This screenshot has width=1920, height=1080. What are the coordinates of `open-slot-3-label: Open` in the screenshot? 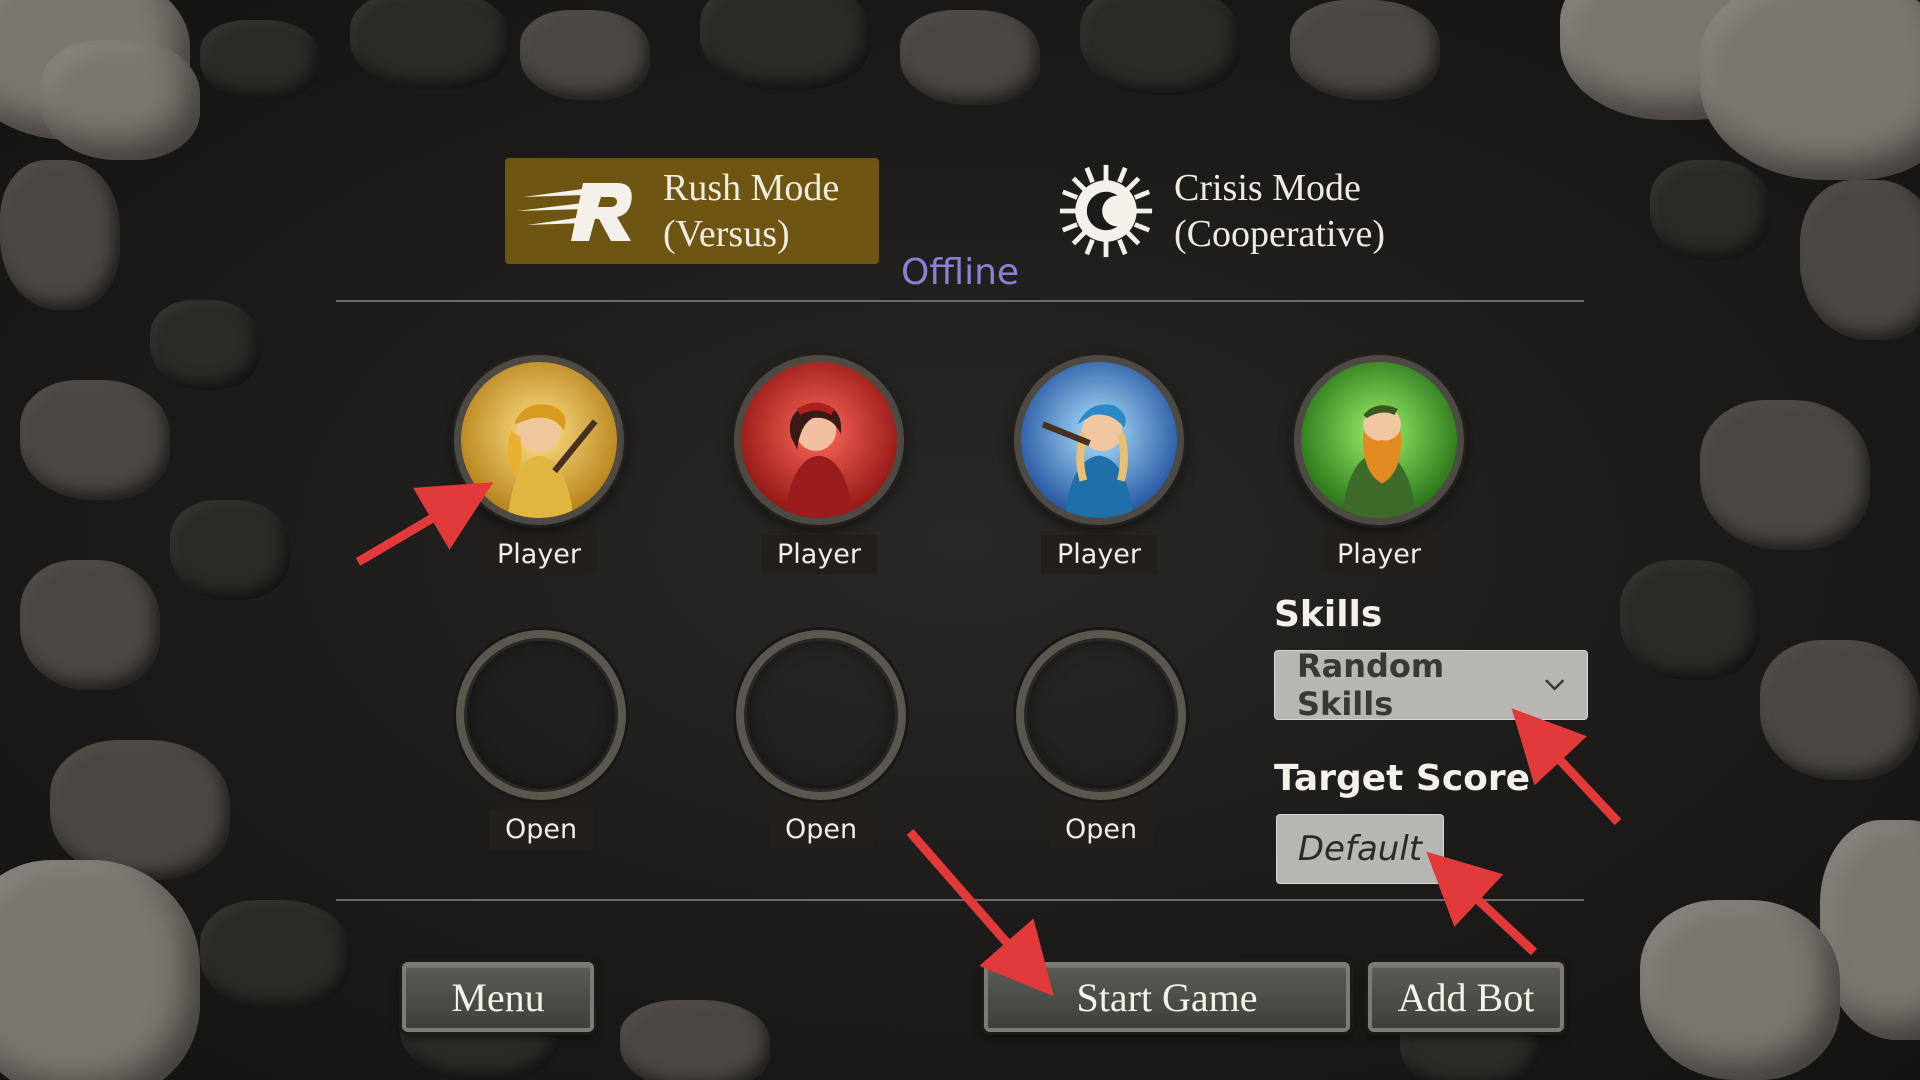 It's located at (1101, 829).